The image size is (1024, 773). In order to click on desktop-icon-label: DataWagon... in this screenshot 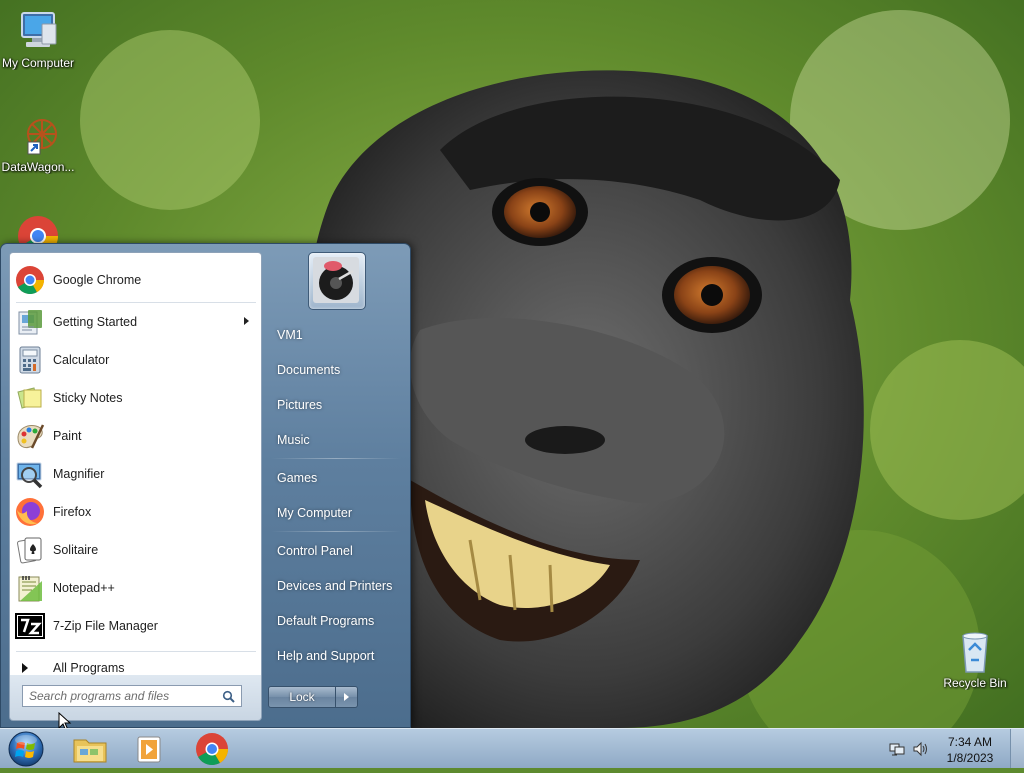, I will do `click(38, 167)`.